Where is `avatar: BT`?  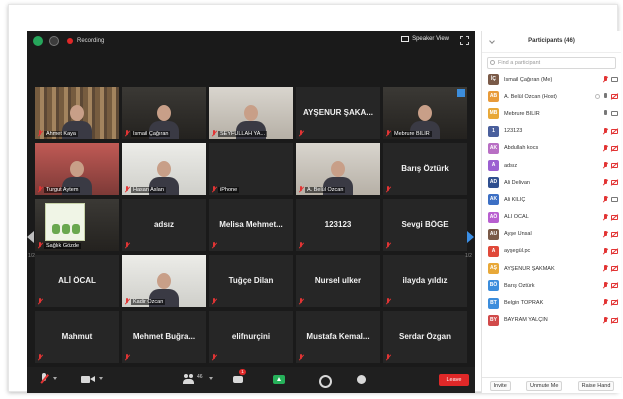 avatar: BT is located at coordinates (493, 303).